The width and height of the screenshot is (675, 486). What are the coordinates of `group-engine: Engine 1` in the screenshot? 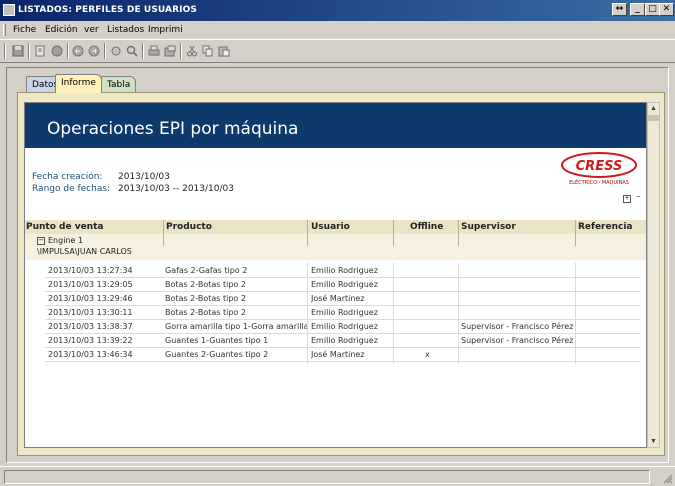 It's located at (66, 240).